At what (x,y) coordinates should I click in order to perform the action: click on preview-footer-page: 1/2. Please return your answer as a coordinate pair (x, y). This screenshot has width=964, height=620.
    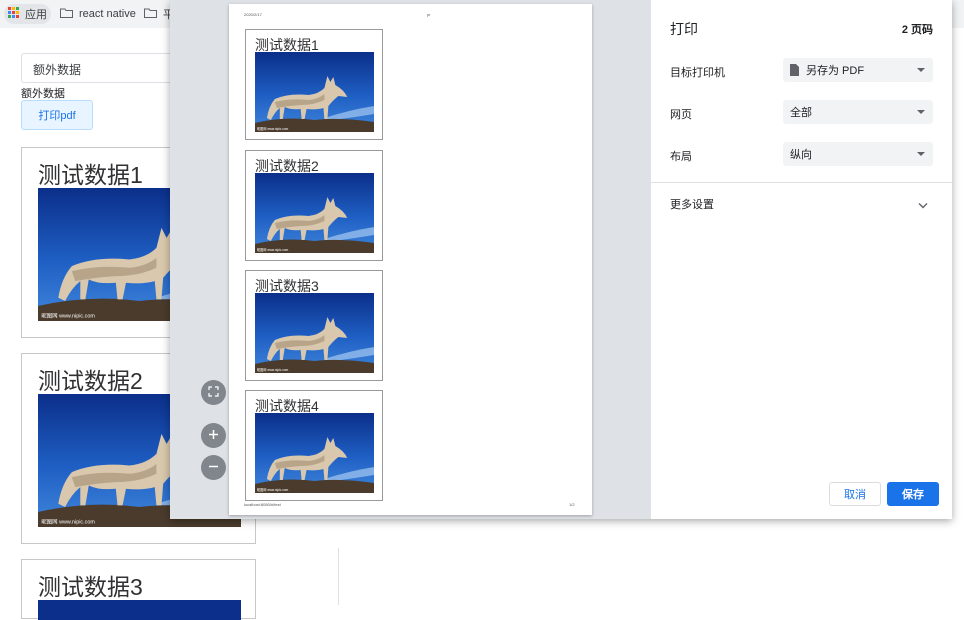
    Looking at the image, I should click on (572, 504).